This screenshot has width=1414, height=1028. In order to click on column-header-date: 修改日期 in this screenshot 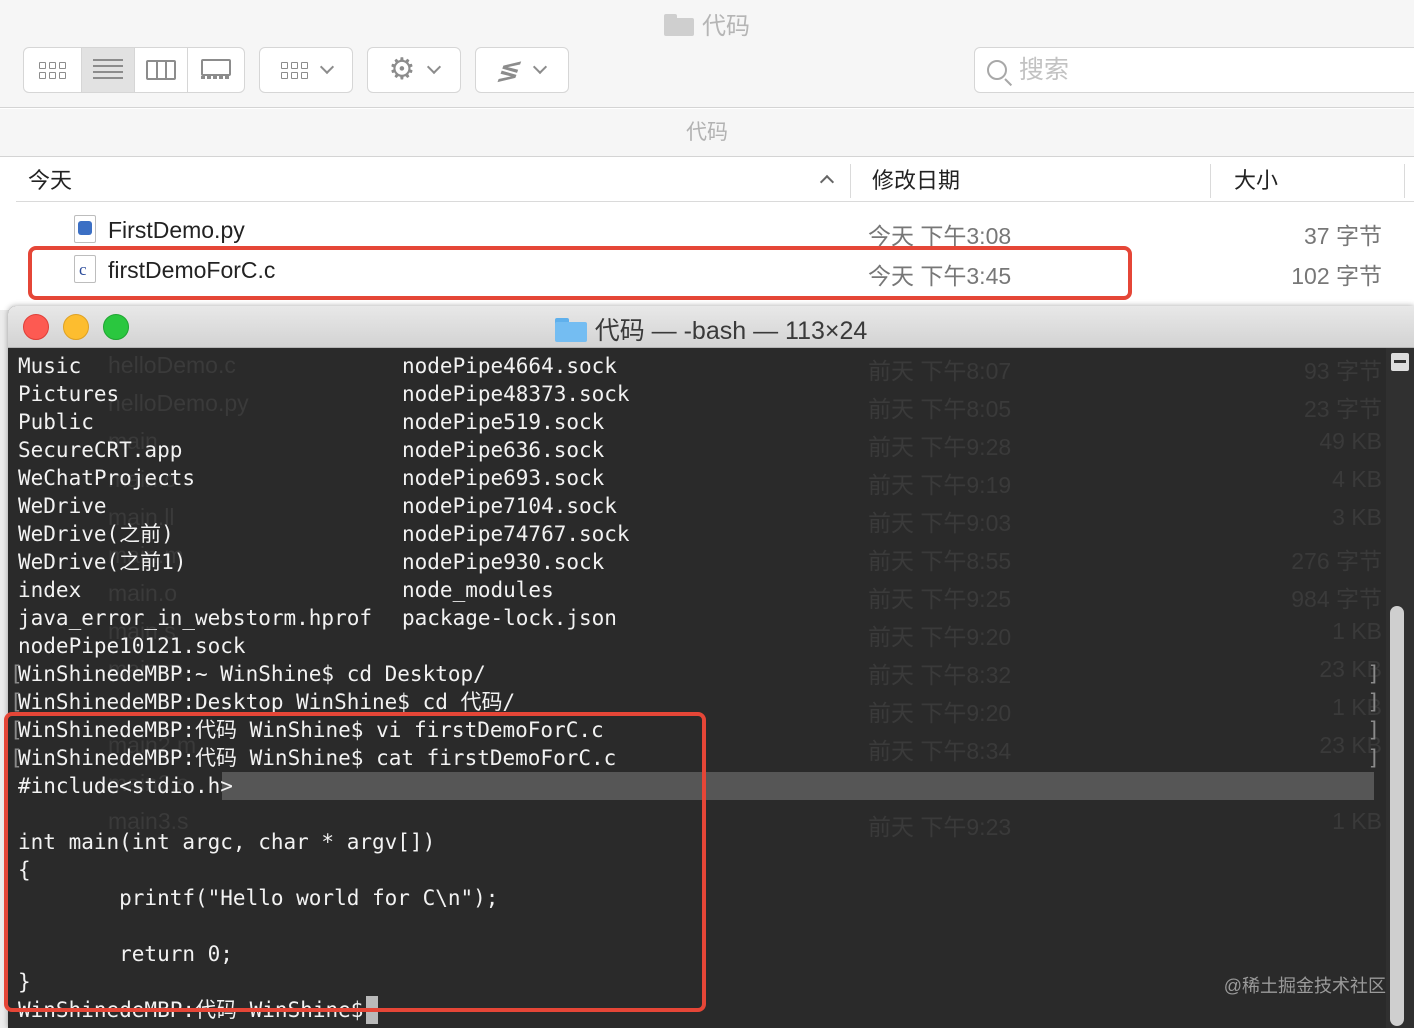, I will do `click(916, 181)`.